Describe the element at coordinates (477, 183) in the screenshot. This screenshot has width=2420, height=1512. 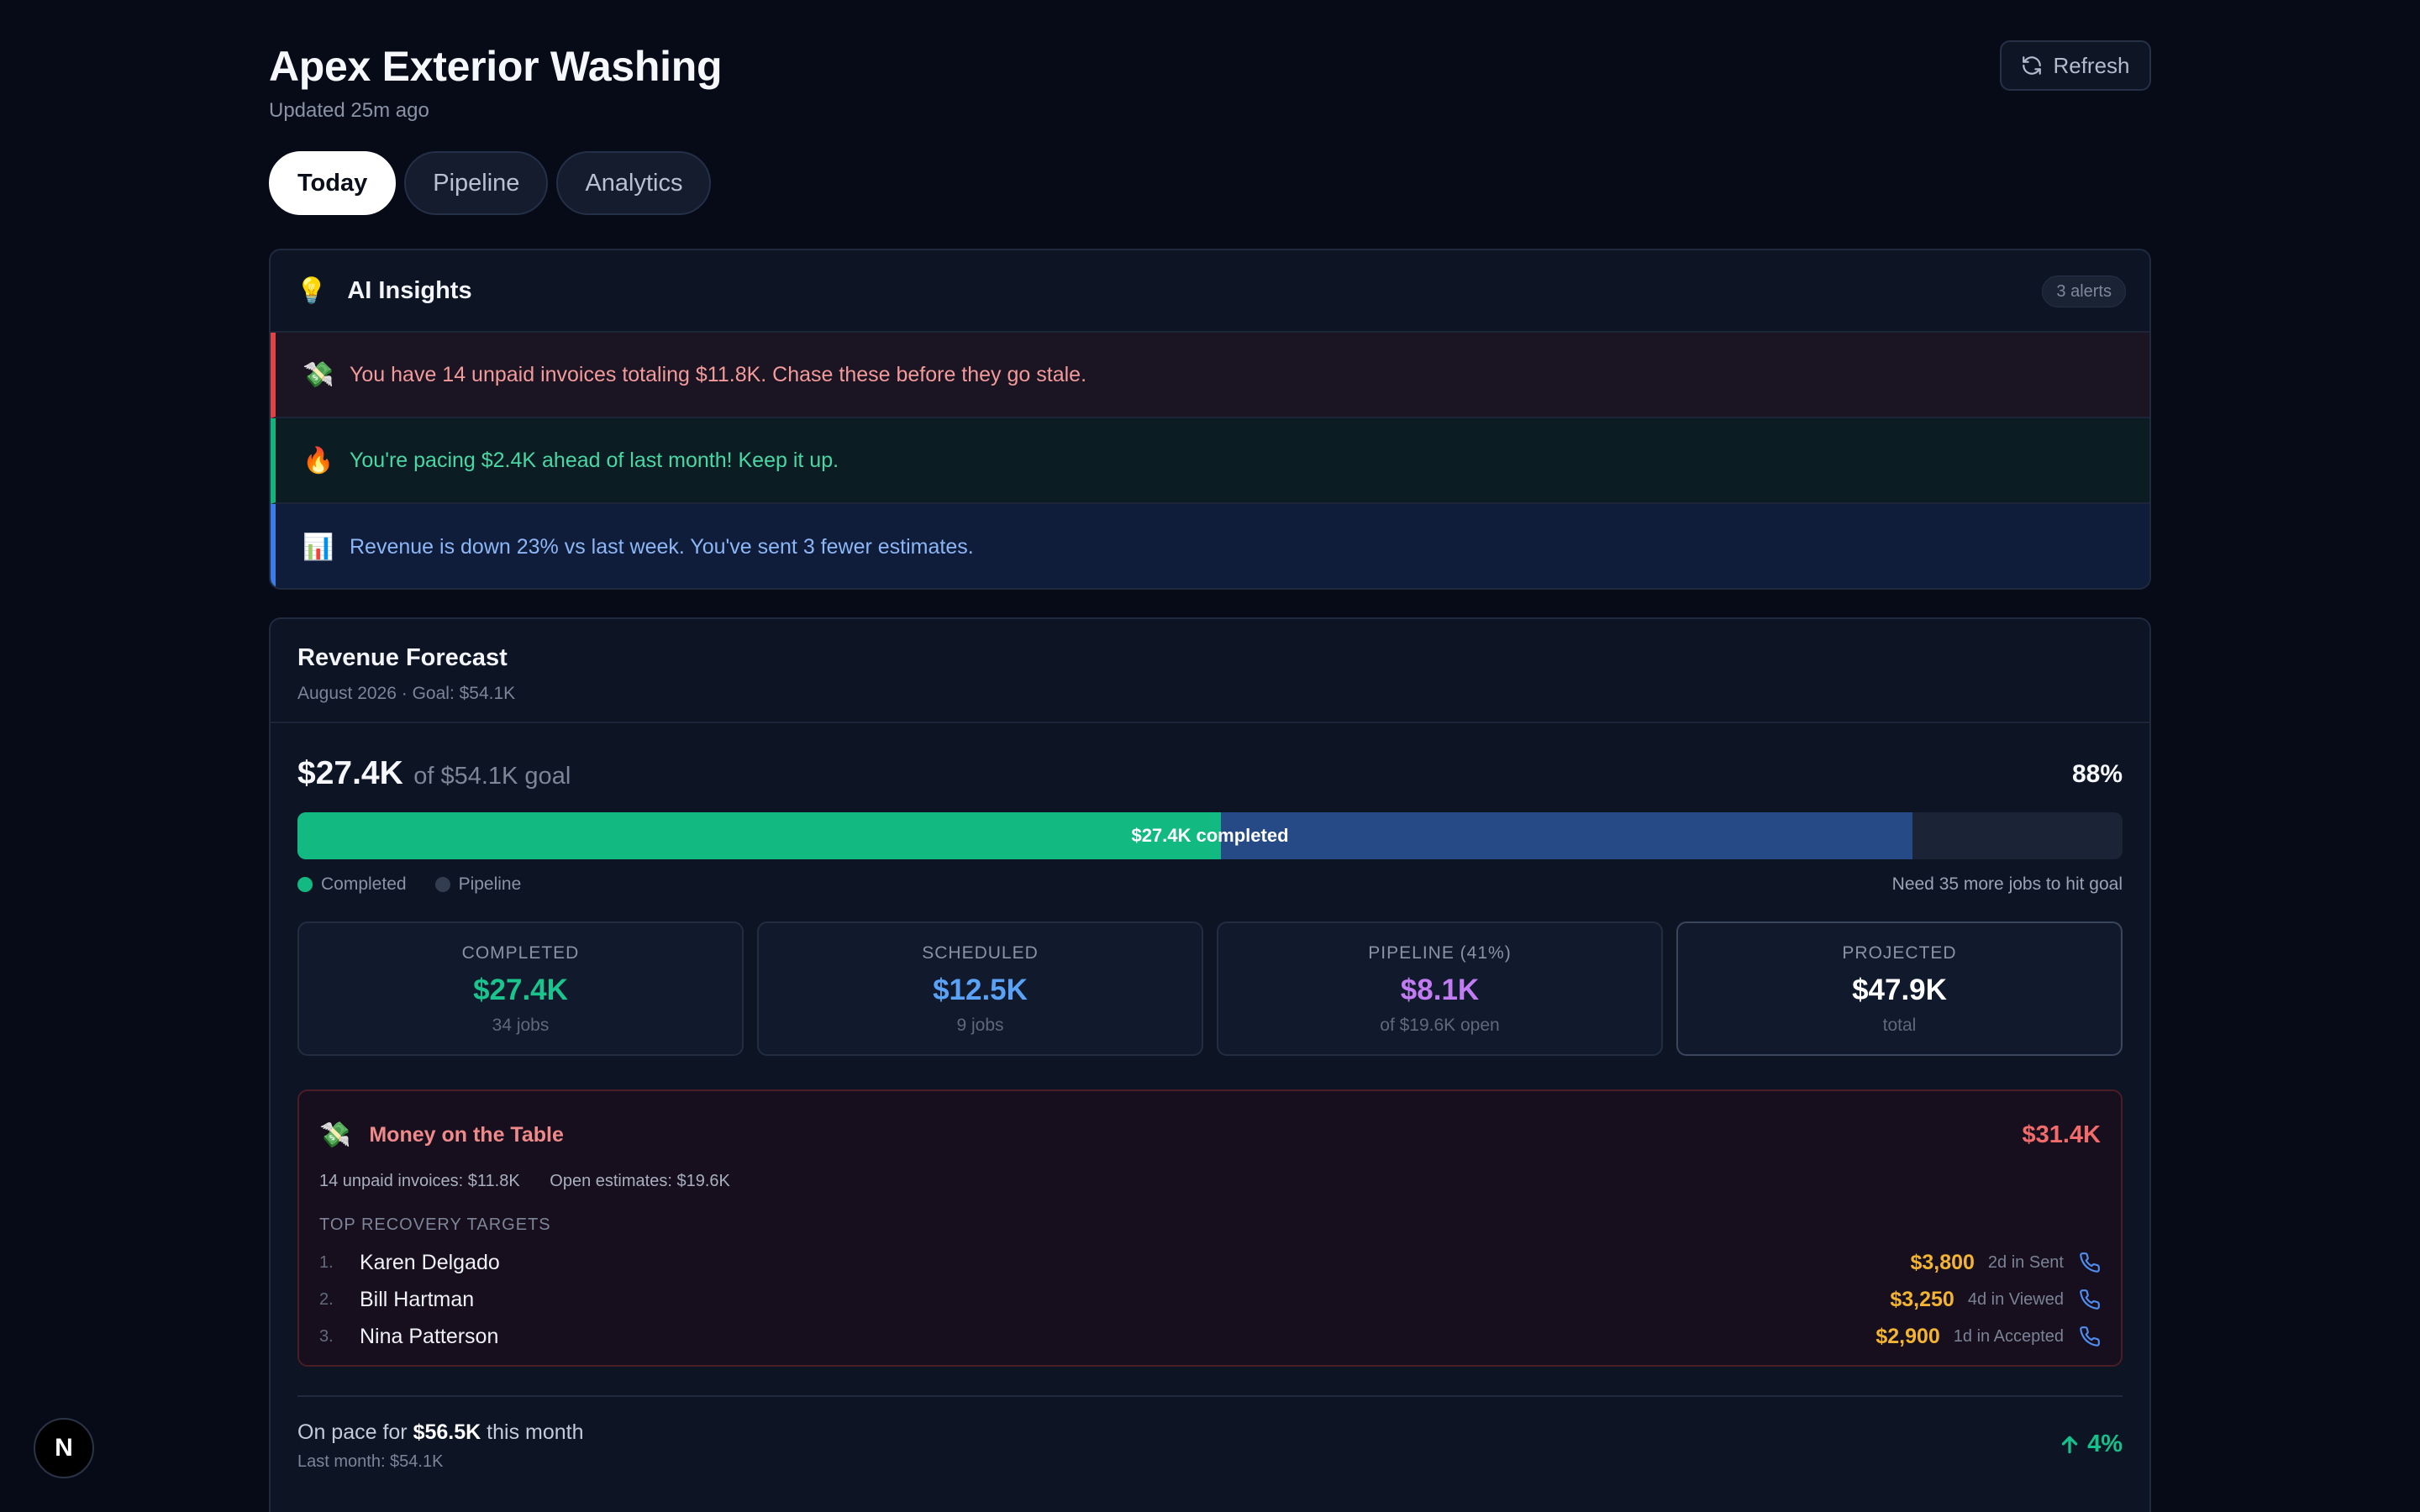
I see `tab-pipeline: Pipeline` at that location.